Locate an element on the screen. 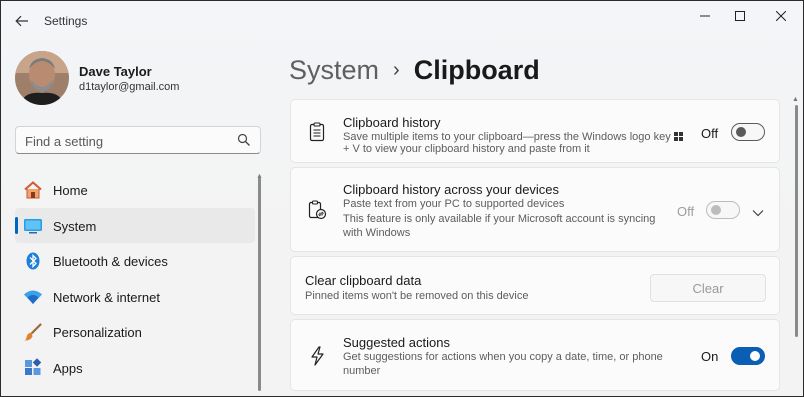  search-placeholder: Find a setting is located at coordinates (64, 141).